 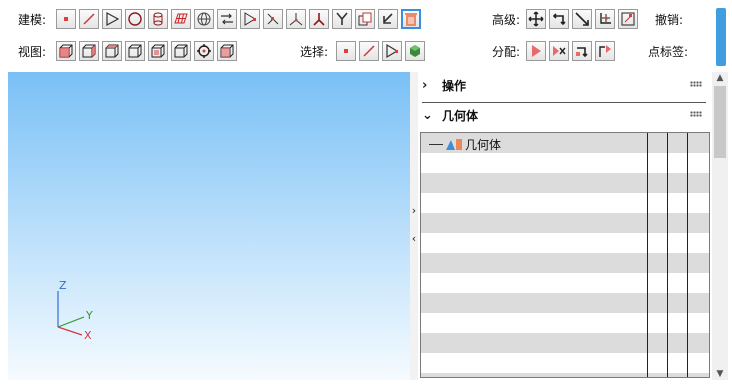 What do you see at coordinates (559, 51) in the screenshot?
I see `assign-remove-button` at bounding box center [559, 51].